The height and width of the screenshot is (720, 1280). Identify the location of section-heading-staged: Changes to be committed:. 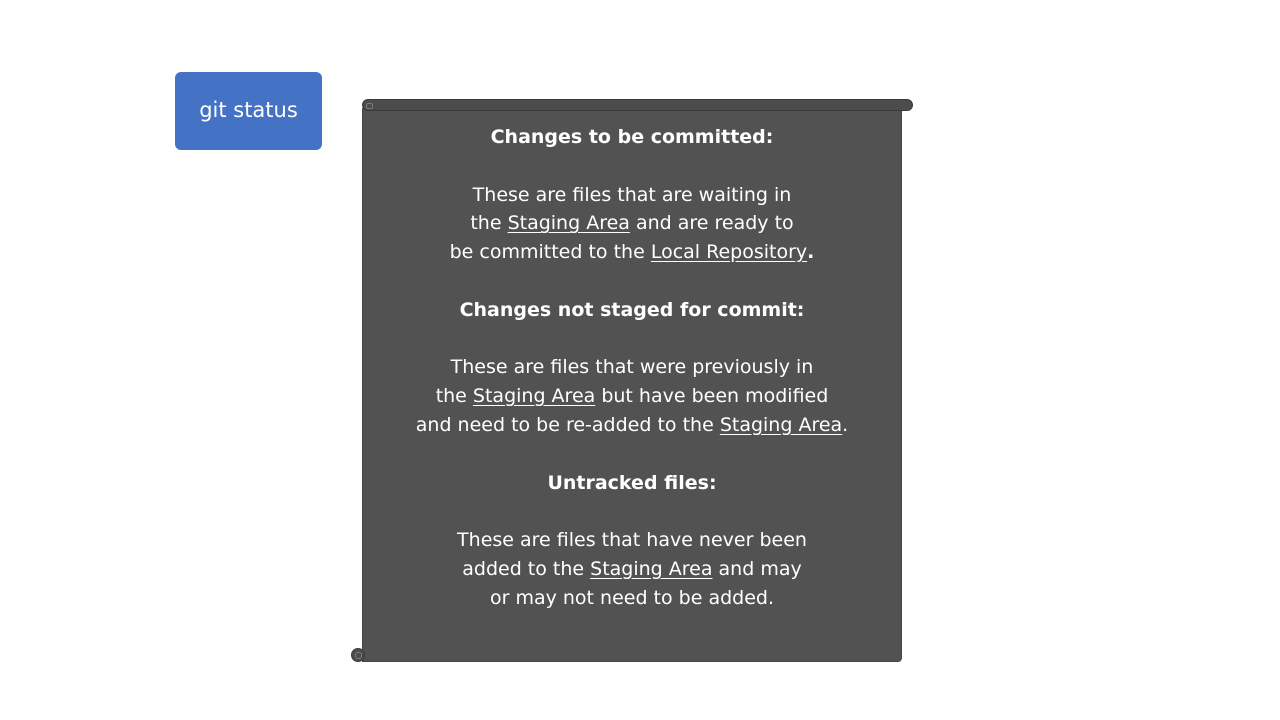
(632, 137).